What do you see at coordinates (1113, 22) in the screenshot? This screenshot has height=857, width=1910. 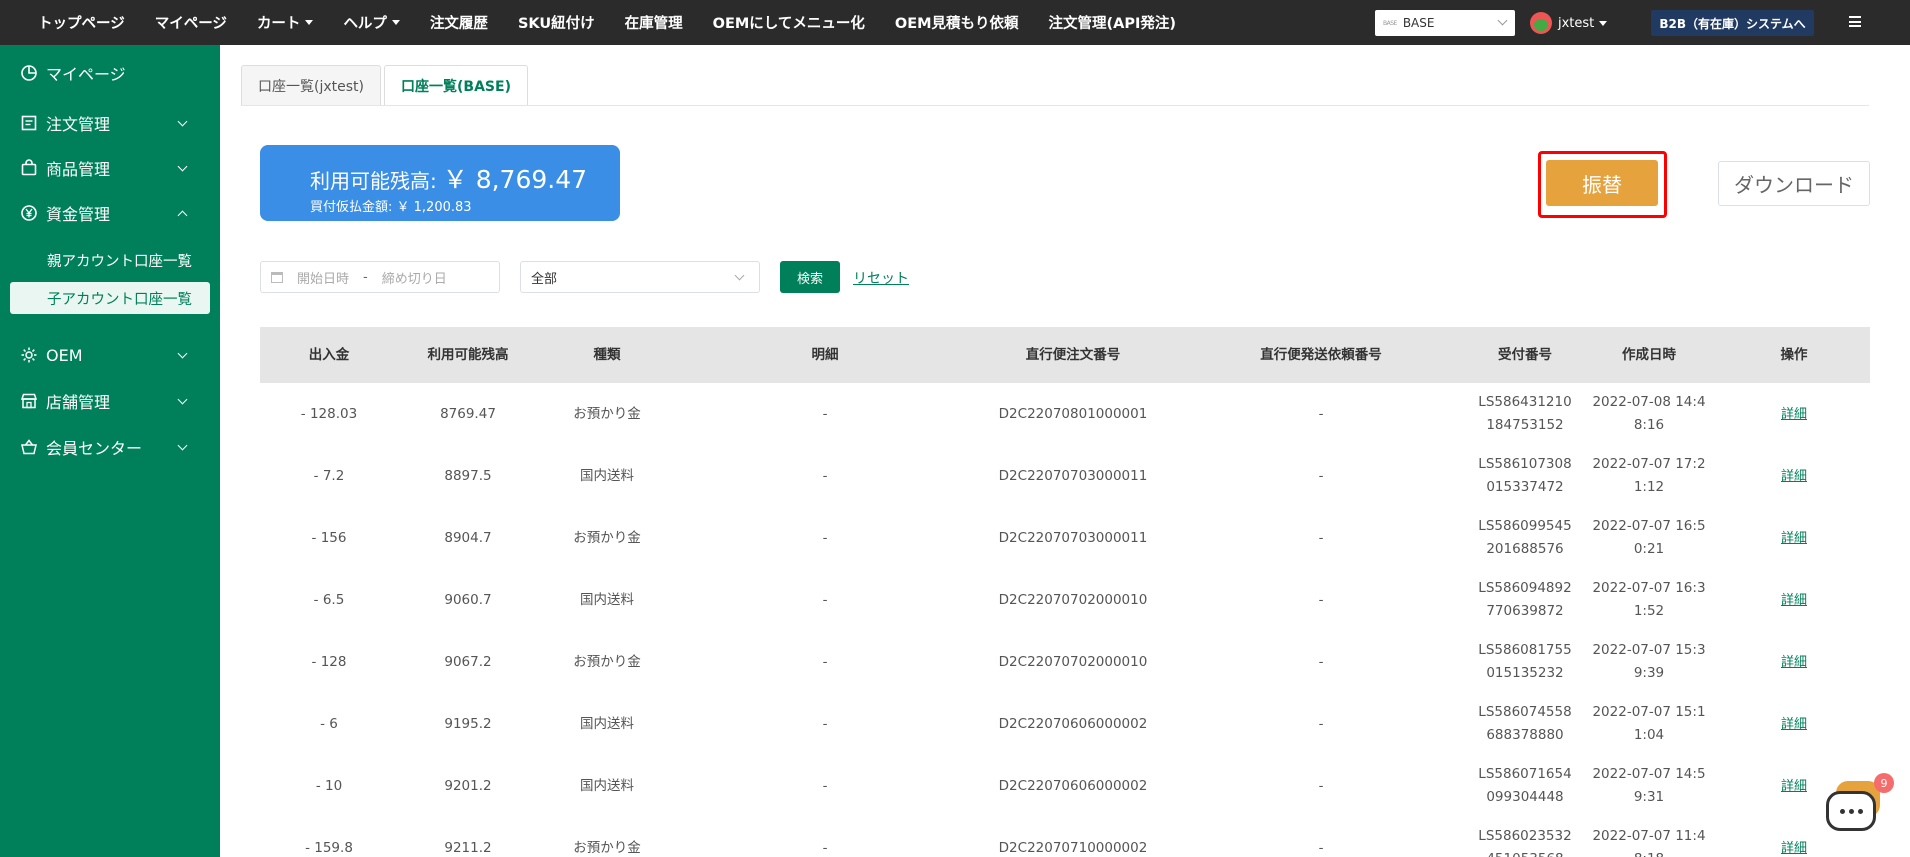 I see `nav-item: 注文管理(API発注)` at bounding box center [1113, 22].